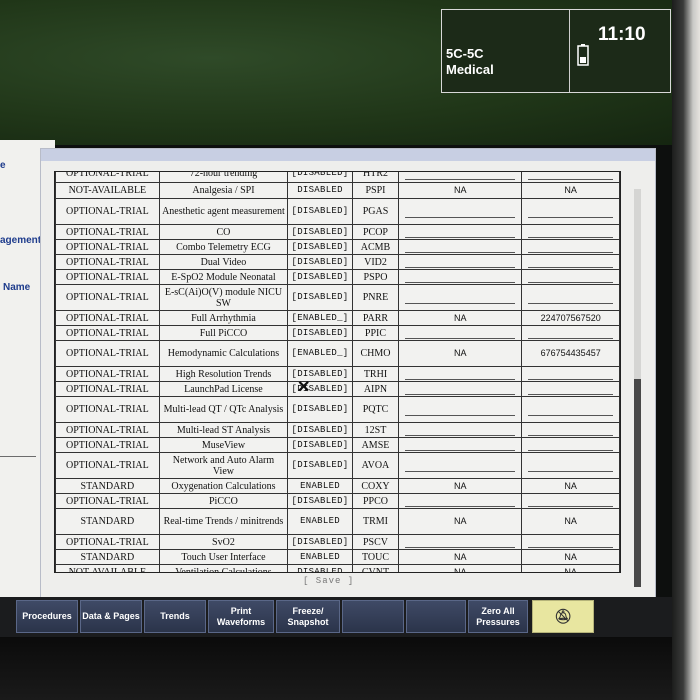 The width and height of the screenshot is (700, 700). I want to click on table-scrollbar, so click(637, 388).